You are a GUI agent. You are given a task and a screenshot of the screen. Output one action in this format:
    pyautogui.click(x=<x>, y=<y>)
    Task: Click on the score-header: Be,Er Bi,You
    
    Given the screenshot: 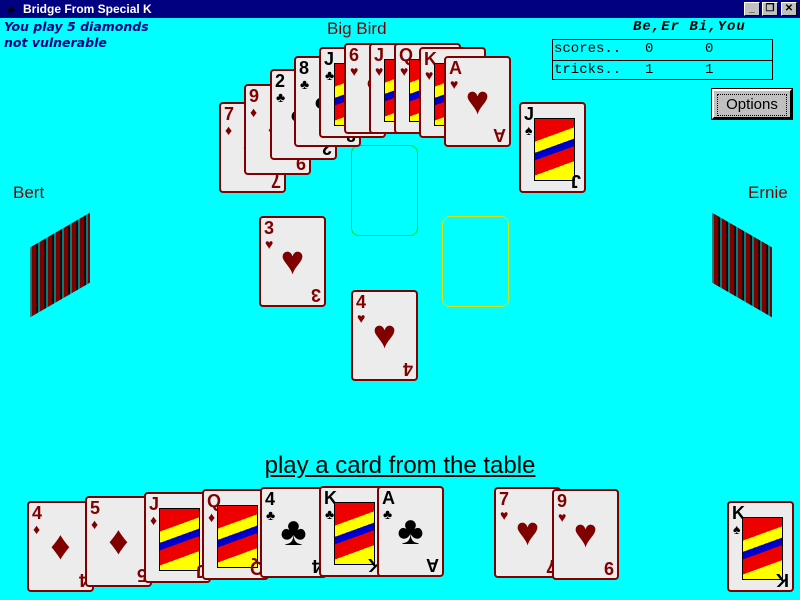 What is the action you would take?
    pyautogui.click(x=689, y=27)
    